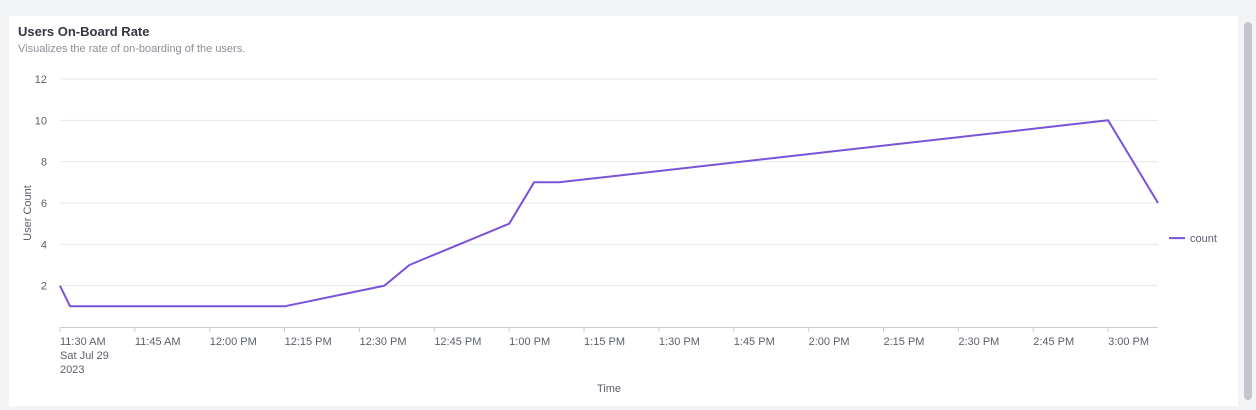 The height and width of the screenshot is (410, 1256). Describe the element at coordinates (609, 389) in the screenshot. I see `x-axis-title: Time` at that location.